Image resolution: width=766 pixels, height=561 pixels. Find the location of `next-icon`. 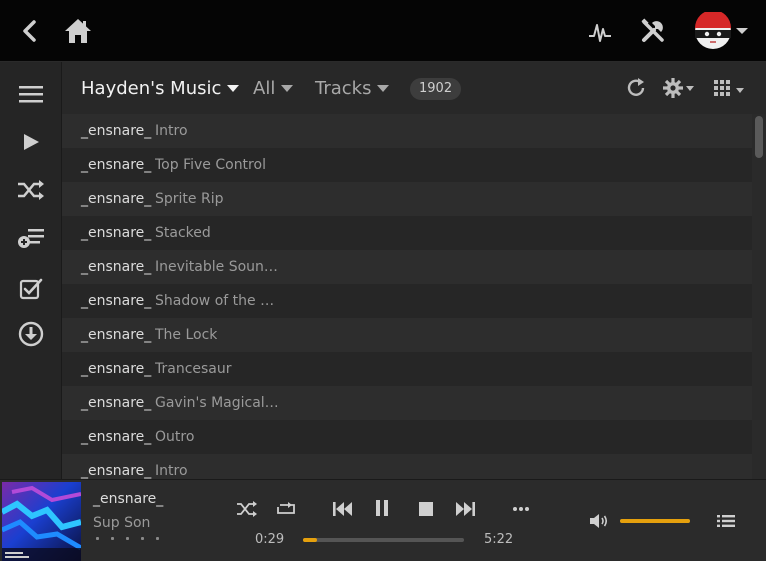

next-icon is located at coordinates (465, 509).